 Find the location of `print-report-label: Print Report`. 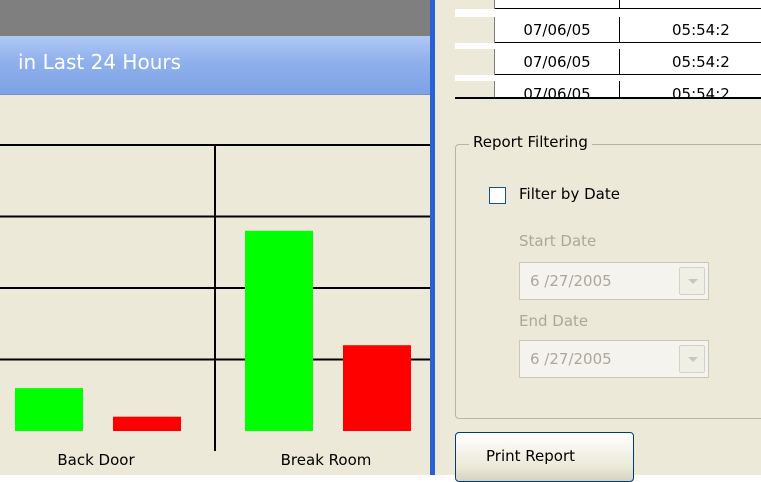

print-report-label: Print Report is located at coordinates (530, 456).